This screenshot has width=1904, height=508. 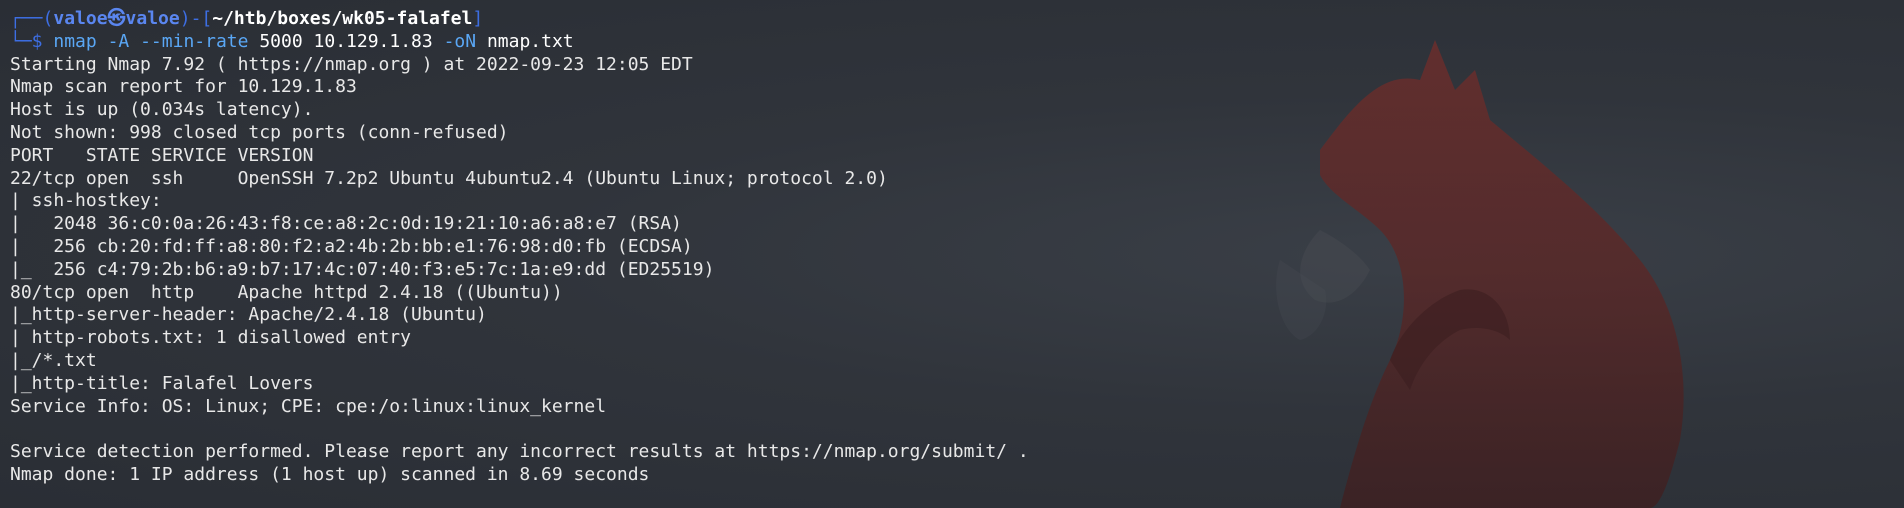 What do you see at coordinates (26, 41) in the screenshot?
I see `prompt-corner-bottom: └─$` at bounding box center [26, 41].